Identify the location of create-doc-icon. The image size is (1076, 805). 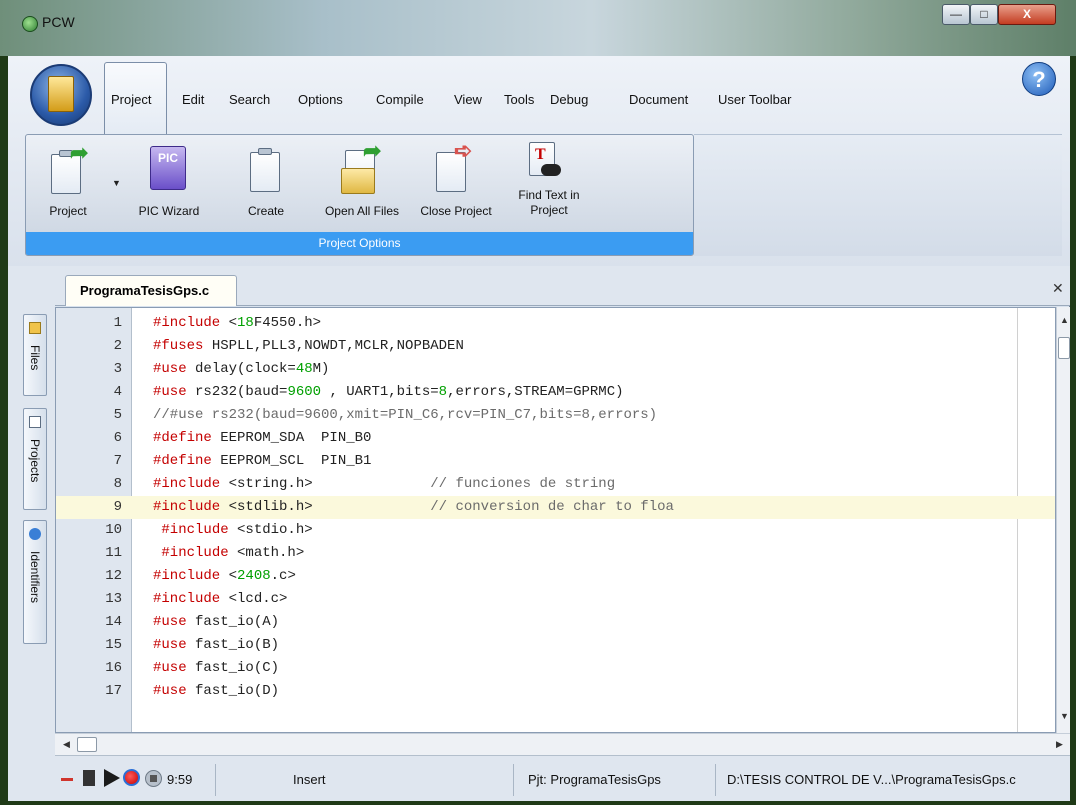
(265, 172).